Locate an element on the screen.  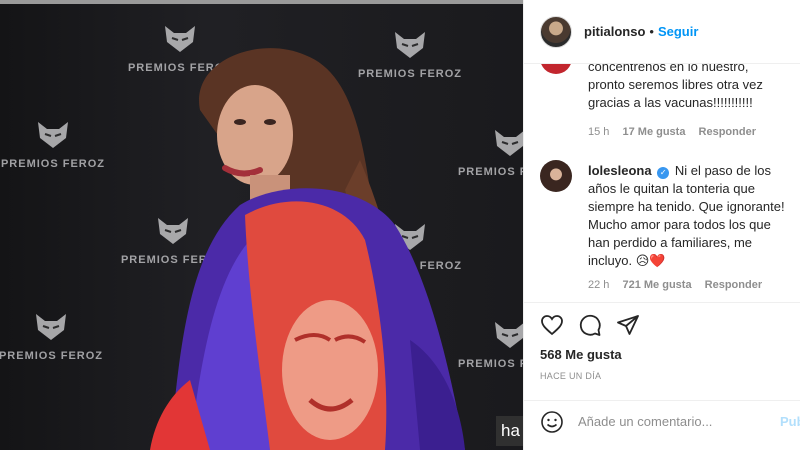
header-username: pitialonso is located at coordinates (614, 31).